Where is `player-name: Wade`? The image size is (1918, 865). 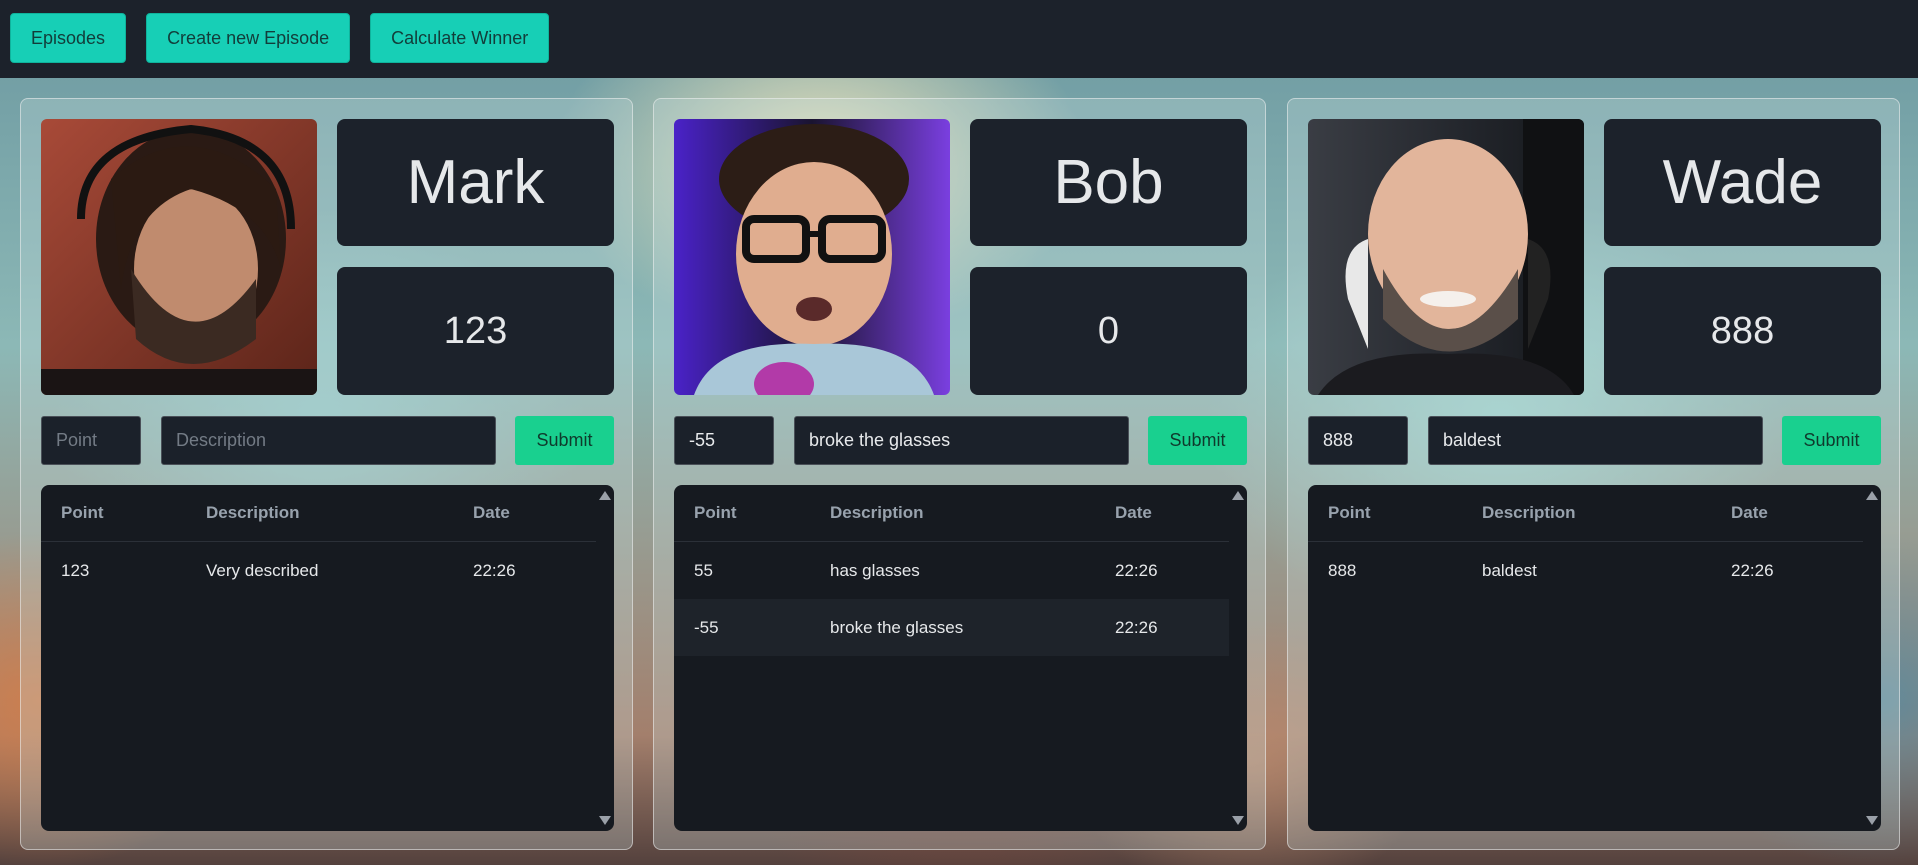 player-name: Wade is located at coordinates (1742, 182).